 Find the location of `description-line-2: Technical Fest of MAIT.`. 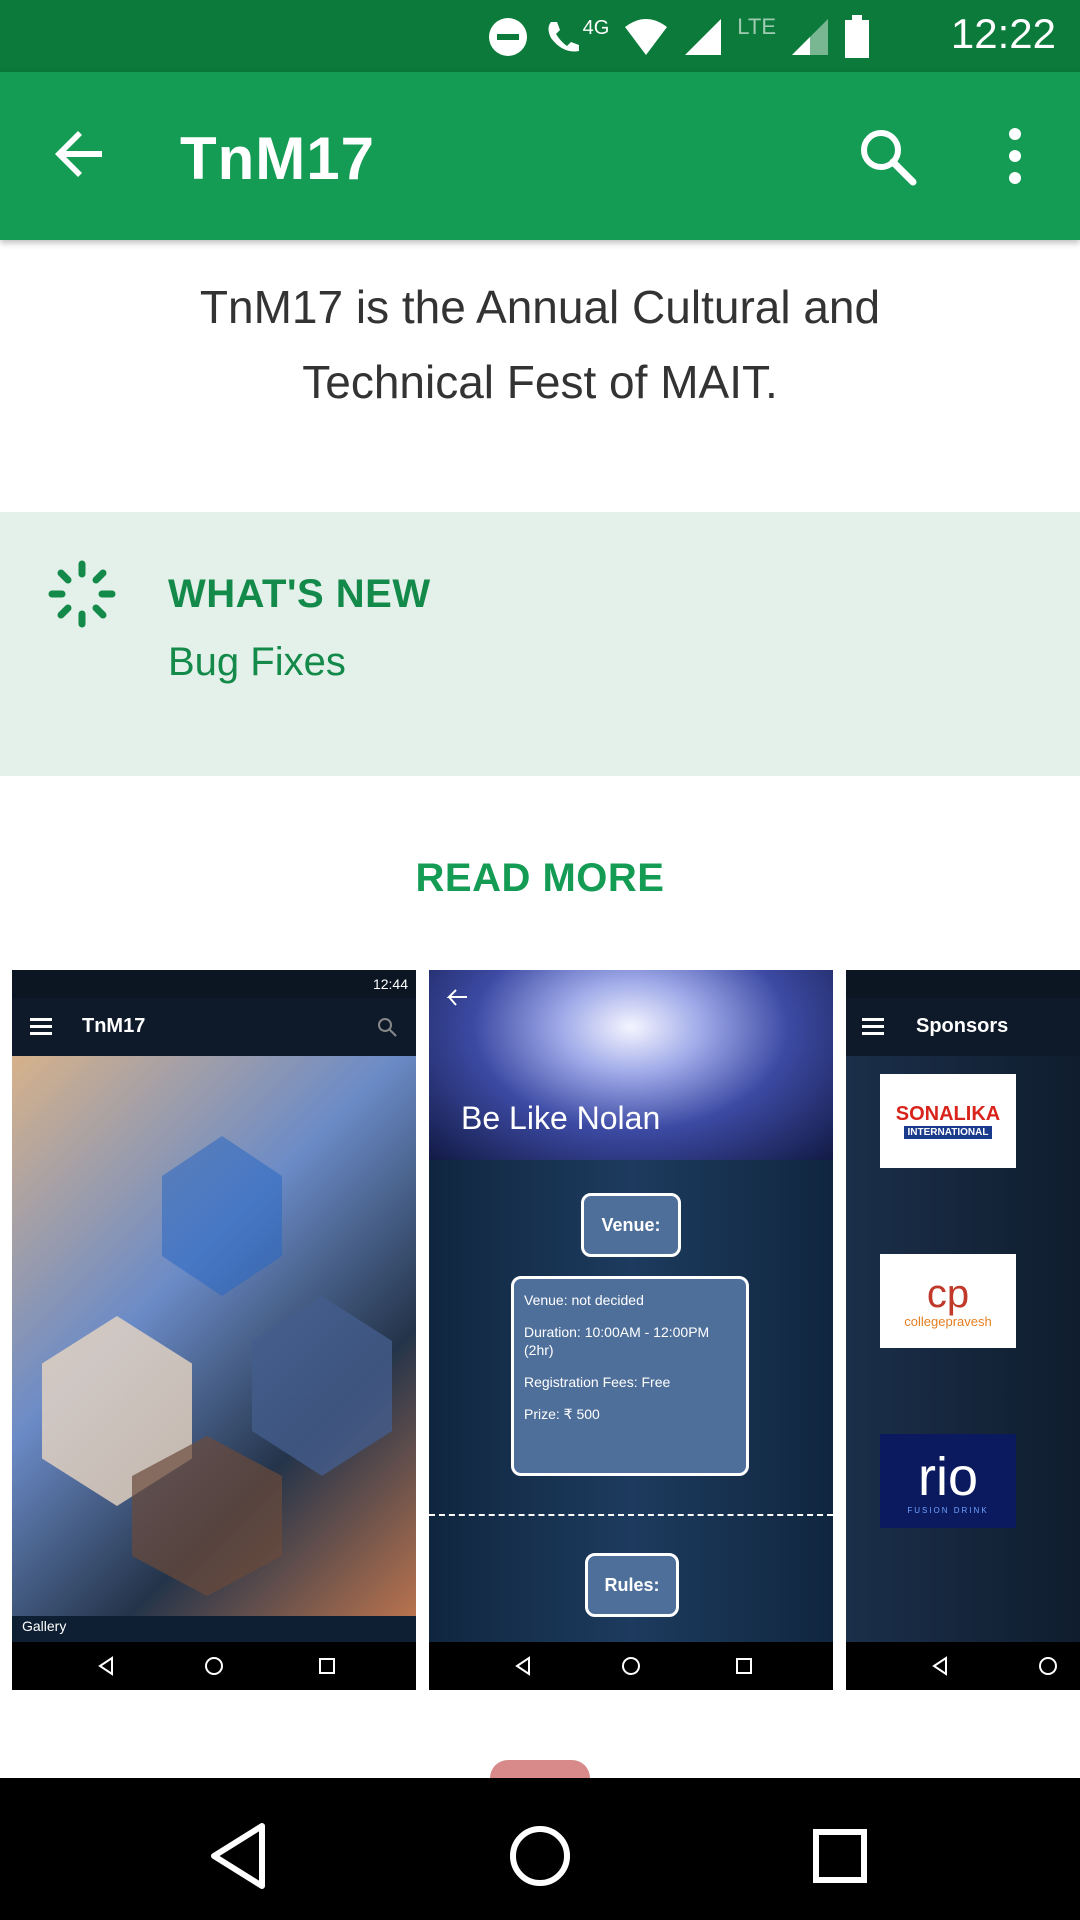

description-line-2: Technical Fest of MAIT. is located at coordinates (540, 382).